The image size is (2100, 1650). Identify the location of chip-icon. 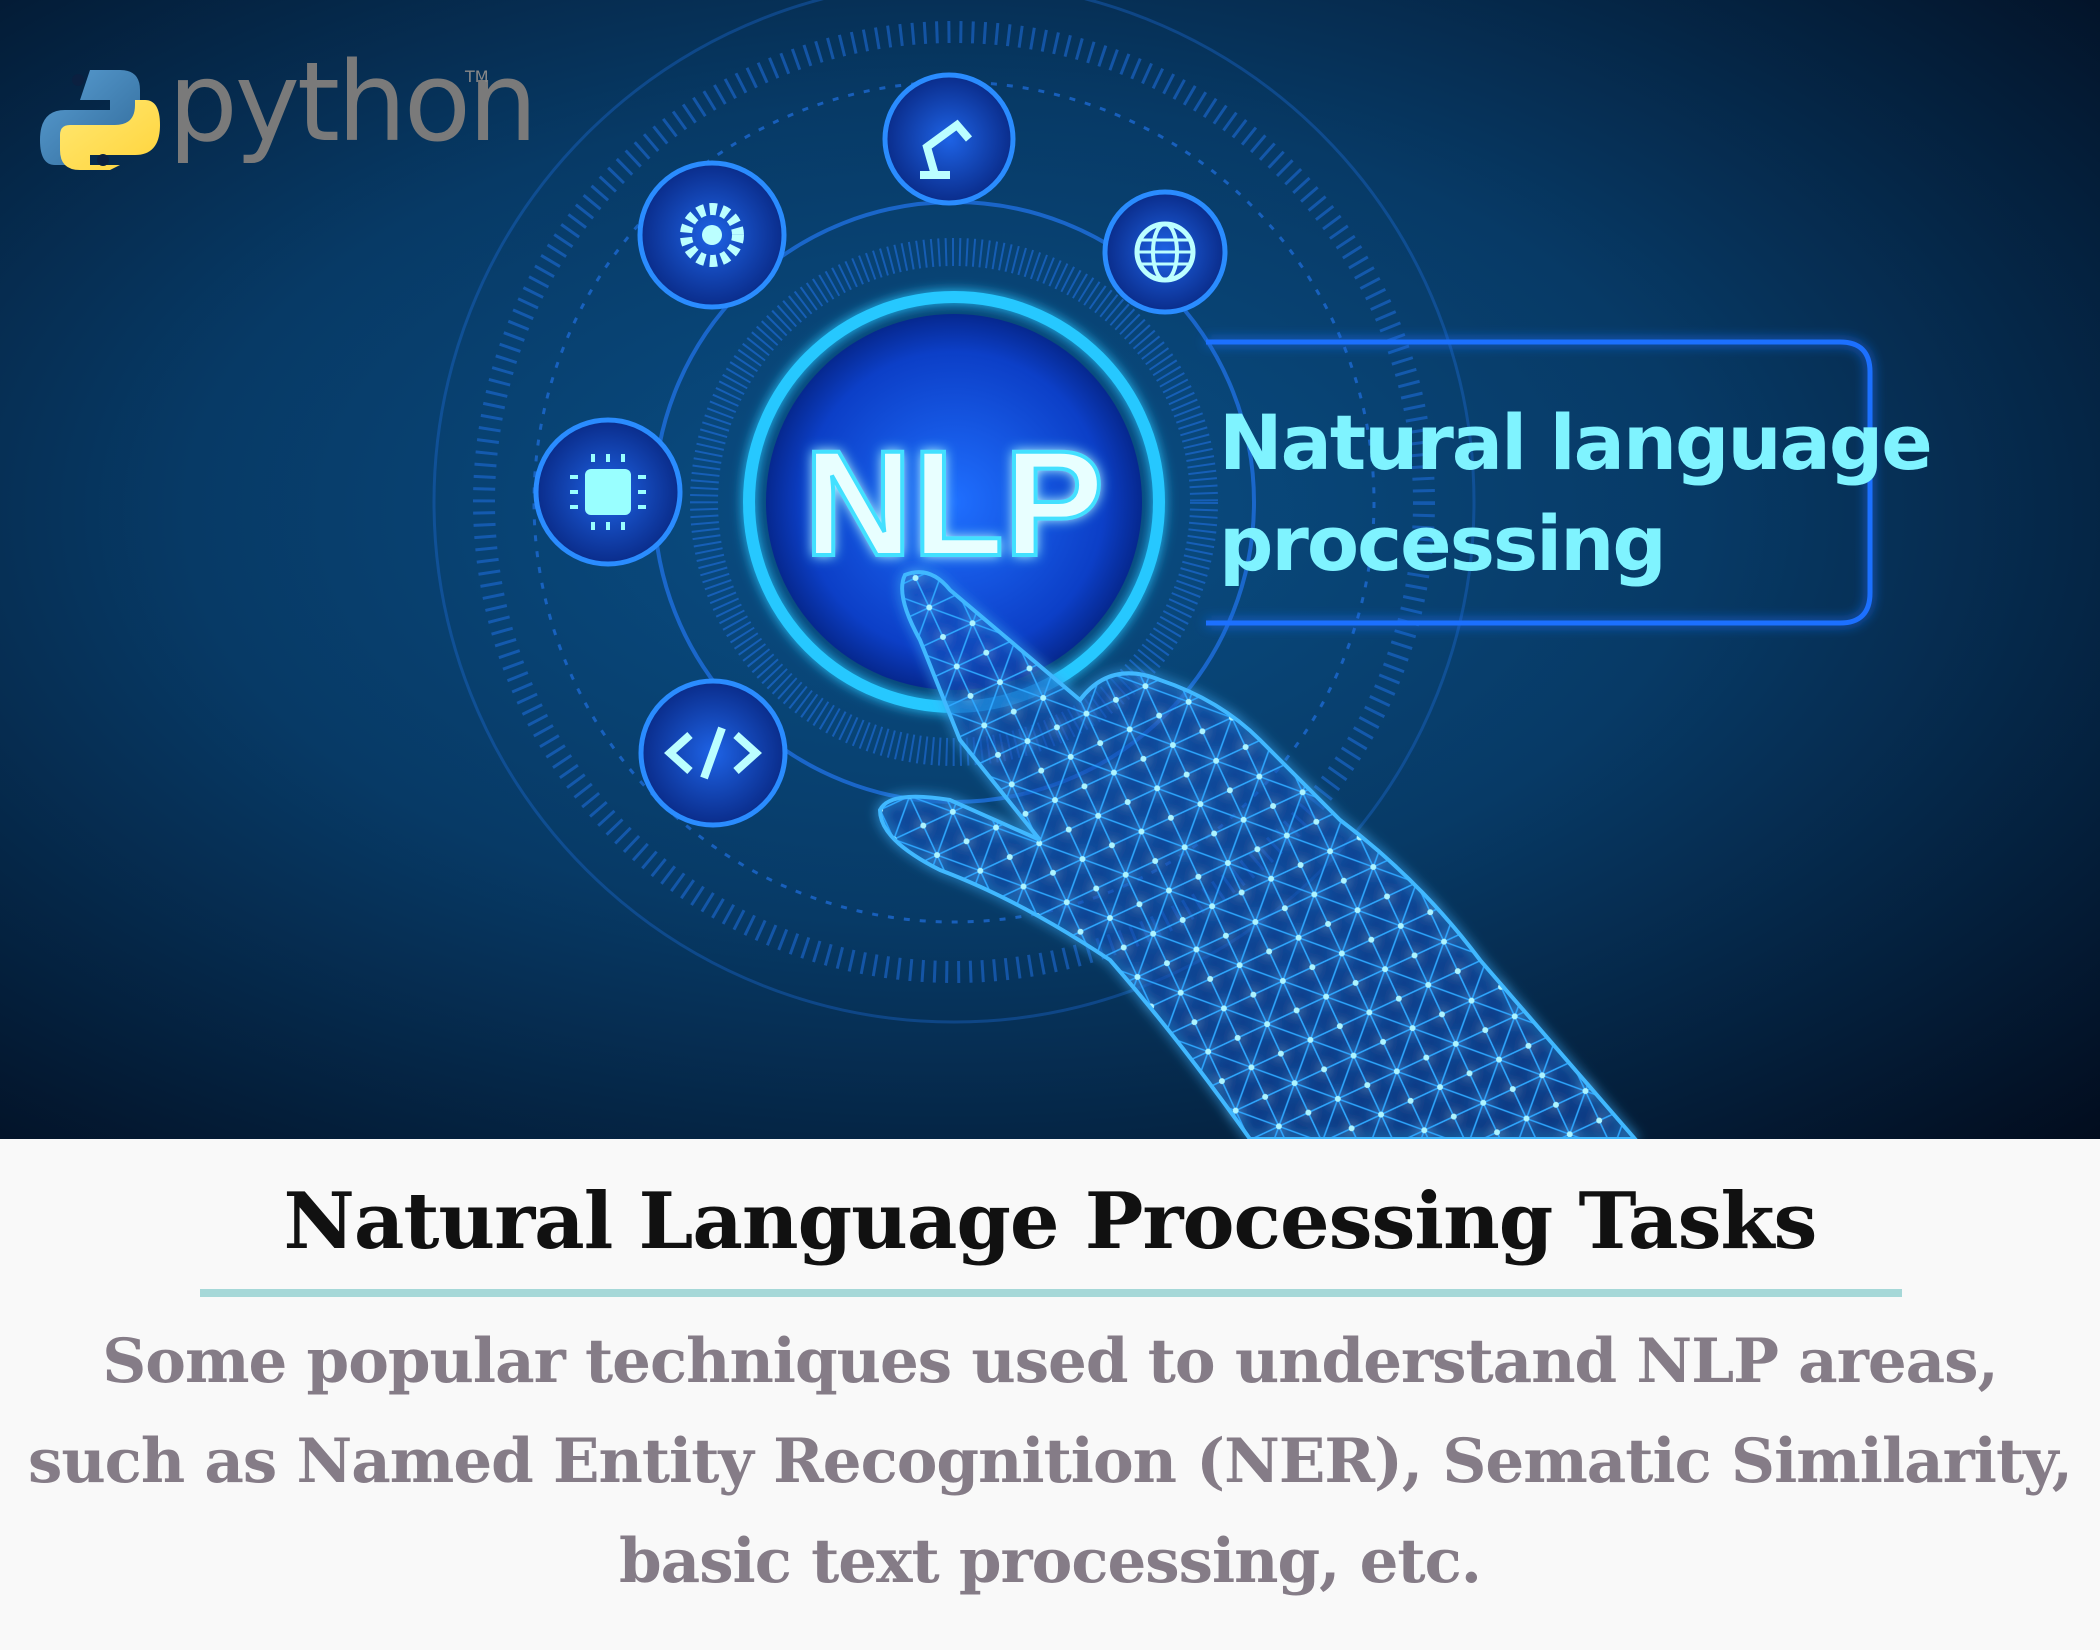
(608, 492).